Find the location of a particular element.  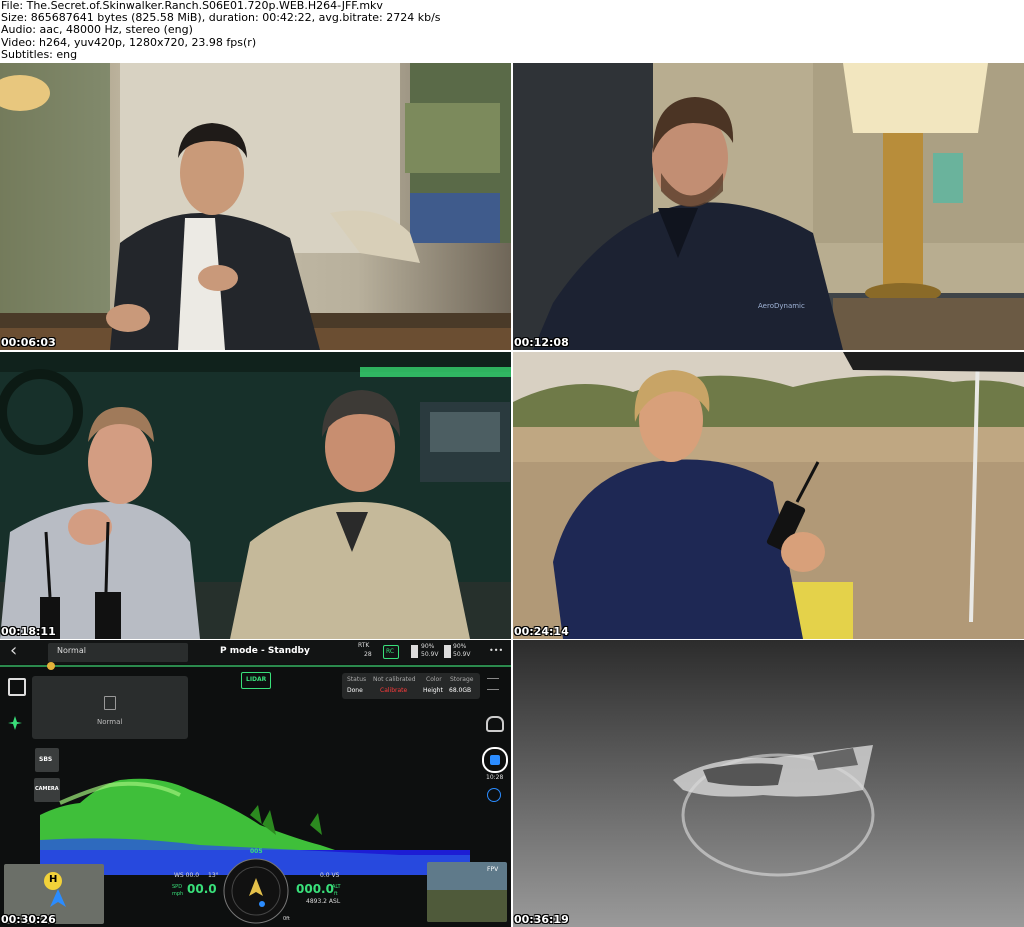

calibration-label: Not calibrated is located at coordinates (394, 679).